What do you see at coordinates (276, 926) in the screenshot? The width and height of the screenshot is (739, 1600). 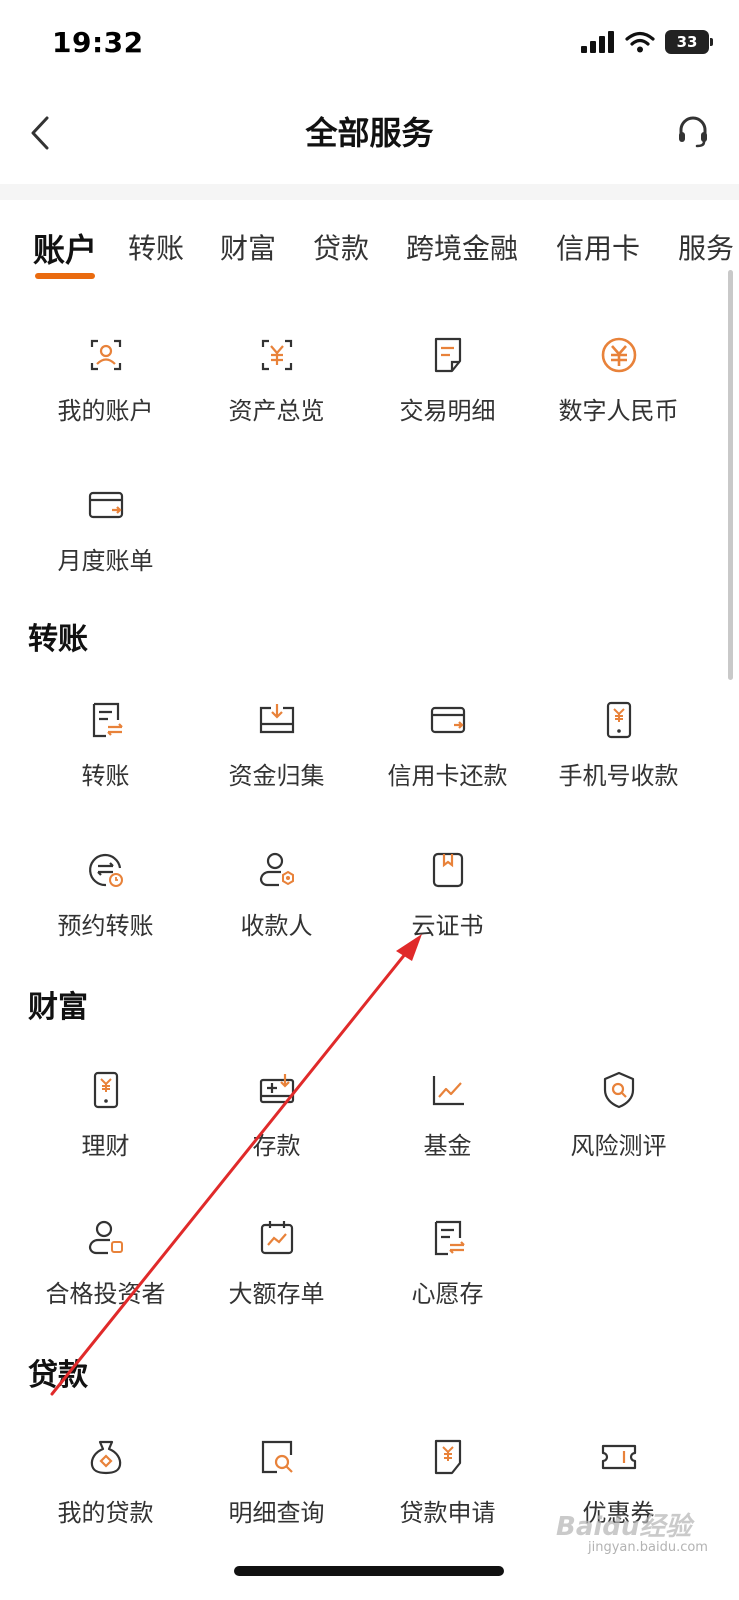 I see `service-label: 收款人` at bounding box center [276, 926].